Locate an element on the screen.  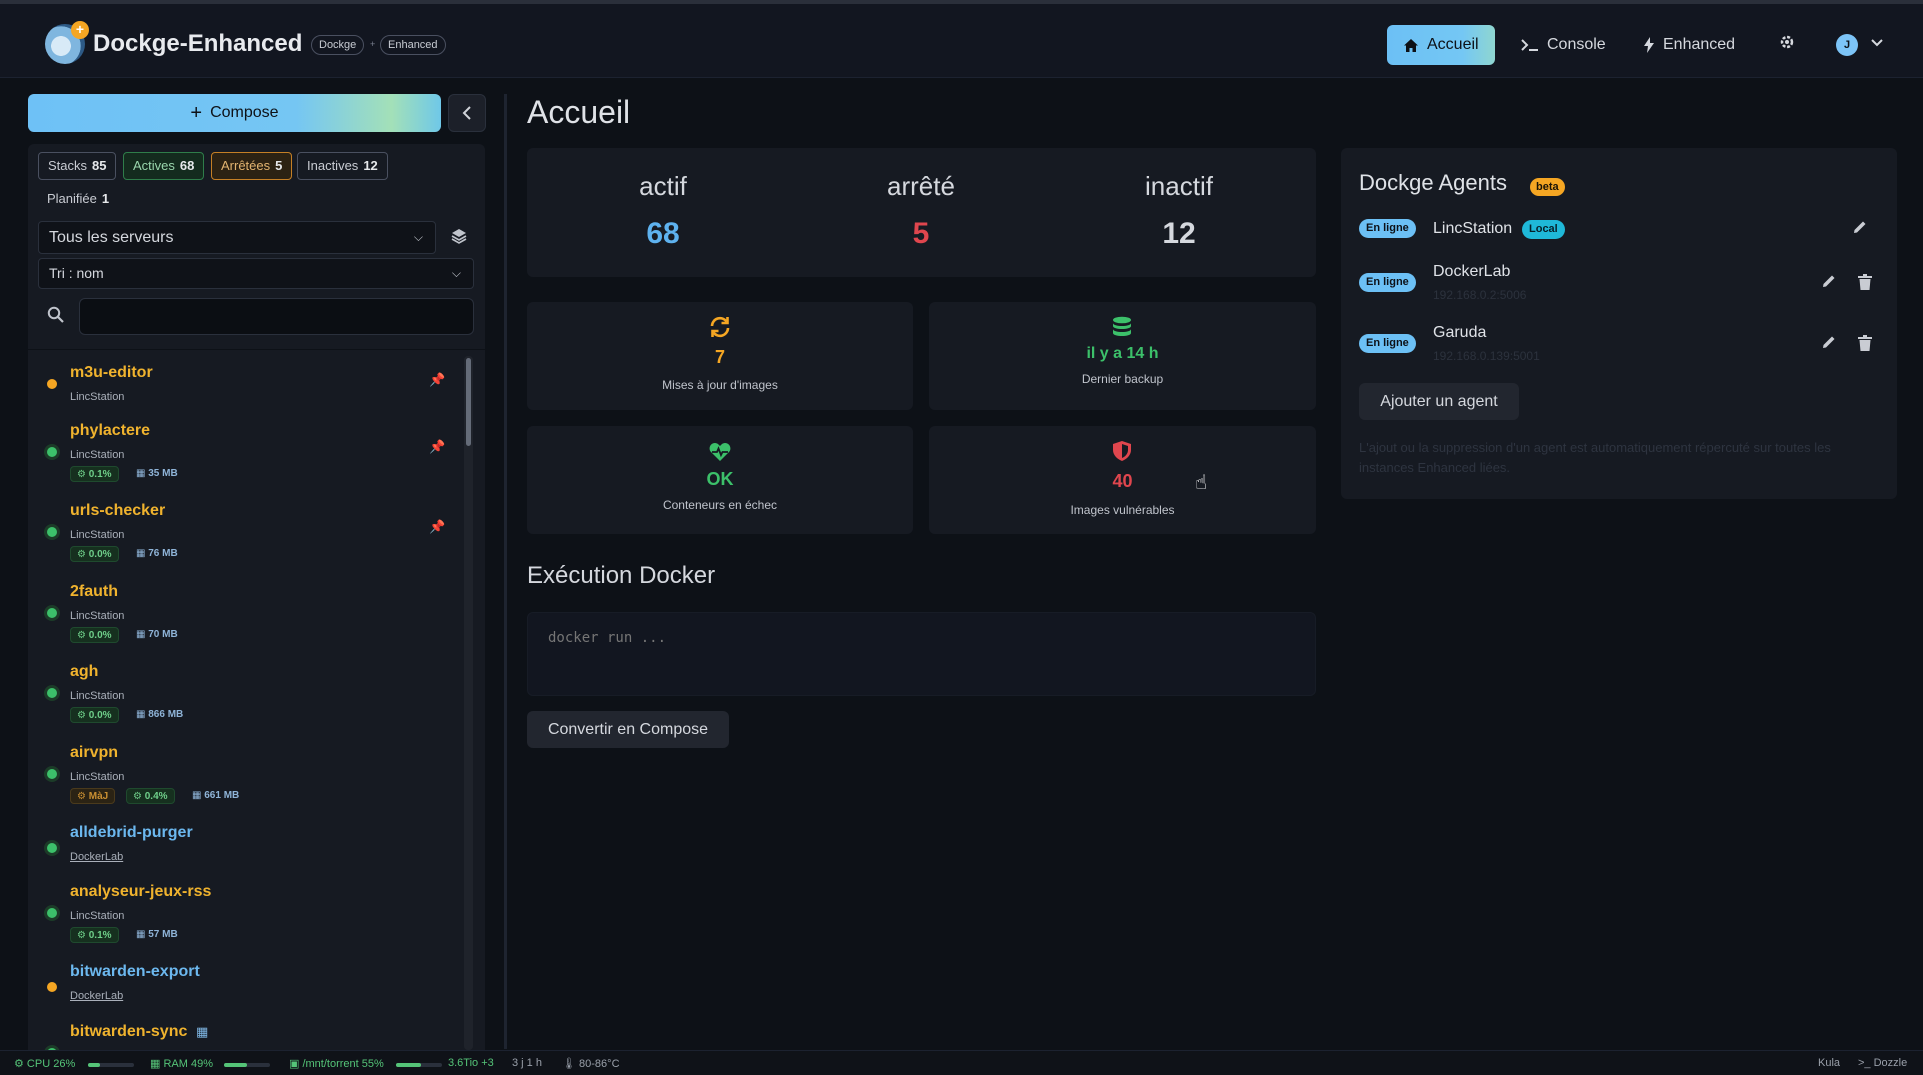
convert-compose-button: Convertir en Compose is located at coordinates (628, 729).